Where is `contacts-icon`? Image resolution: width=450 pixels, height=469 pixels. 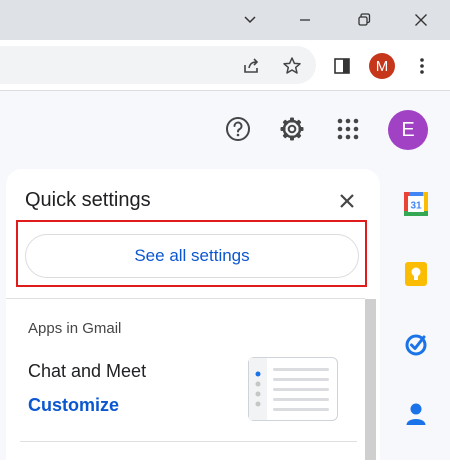 contacts-icon is located at coordinates (416, 414).